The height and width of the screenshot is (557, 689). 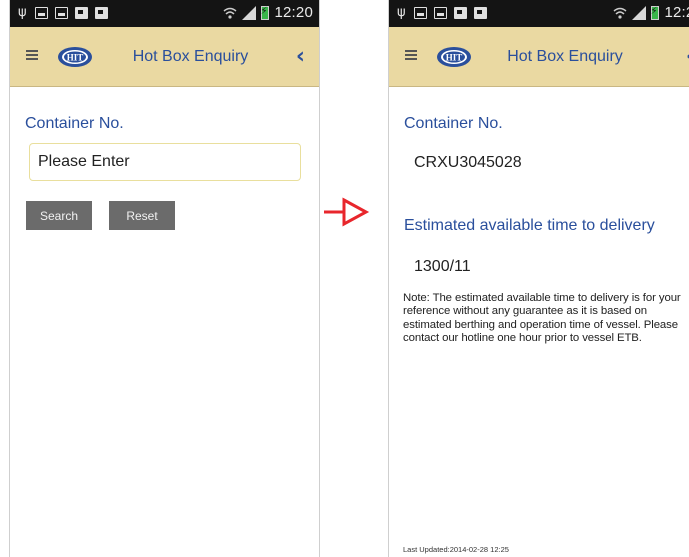 What do you see at coordinates (59, 215) in the screenshot?
I see `search-button: Search` at bounding box center [59, 215].